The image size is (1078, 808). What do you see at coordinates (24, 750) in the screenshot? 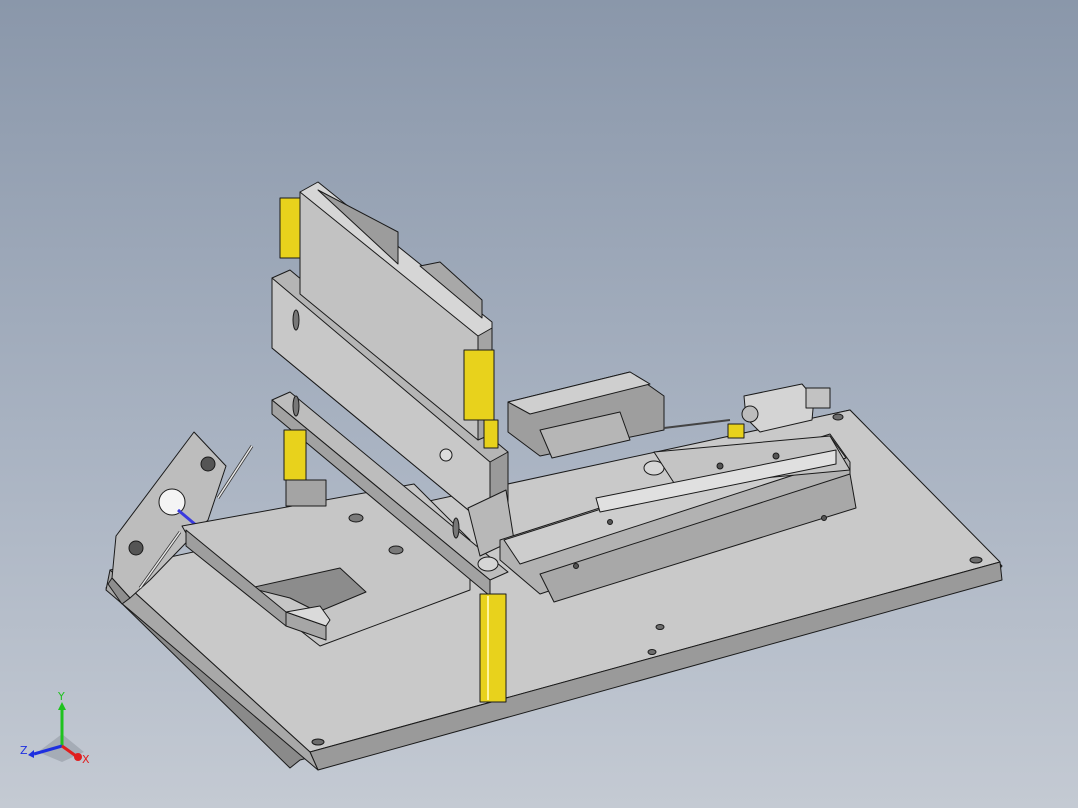
I see `z-axis-label: Z` at bounding box center [24, 750].